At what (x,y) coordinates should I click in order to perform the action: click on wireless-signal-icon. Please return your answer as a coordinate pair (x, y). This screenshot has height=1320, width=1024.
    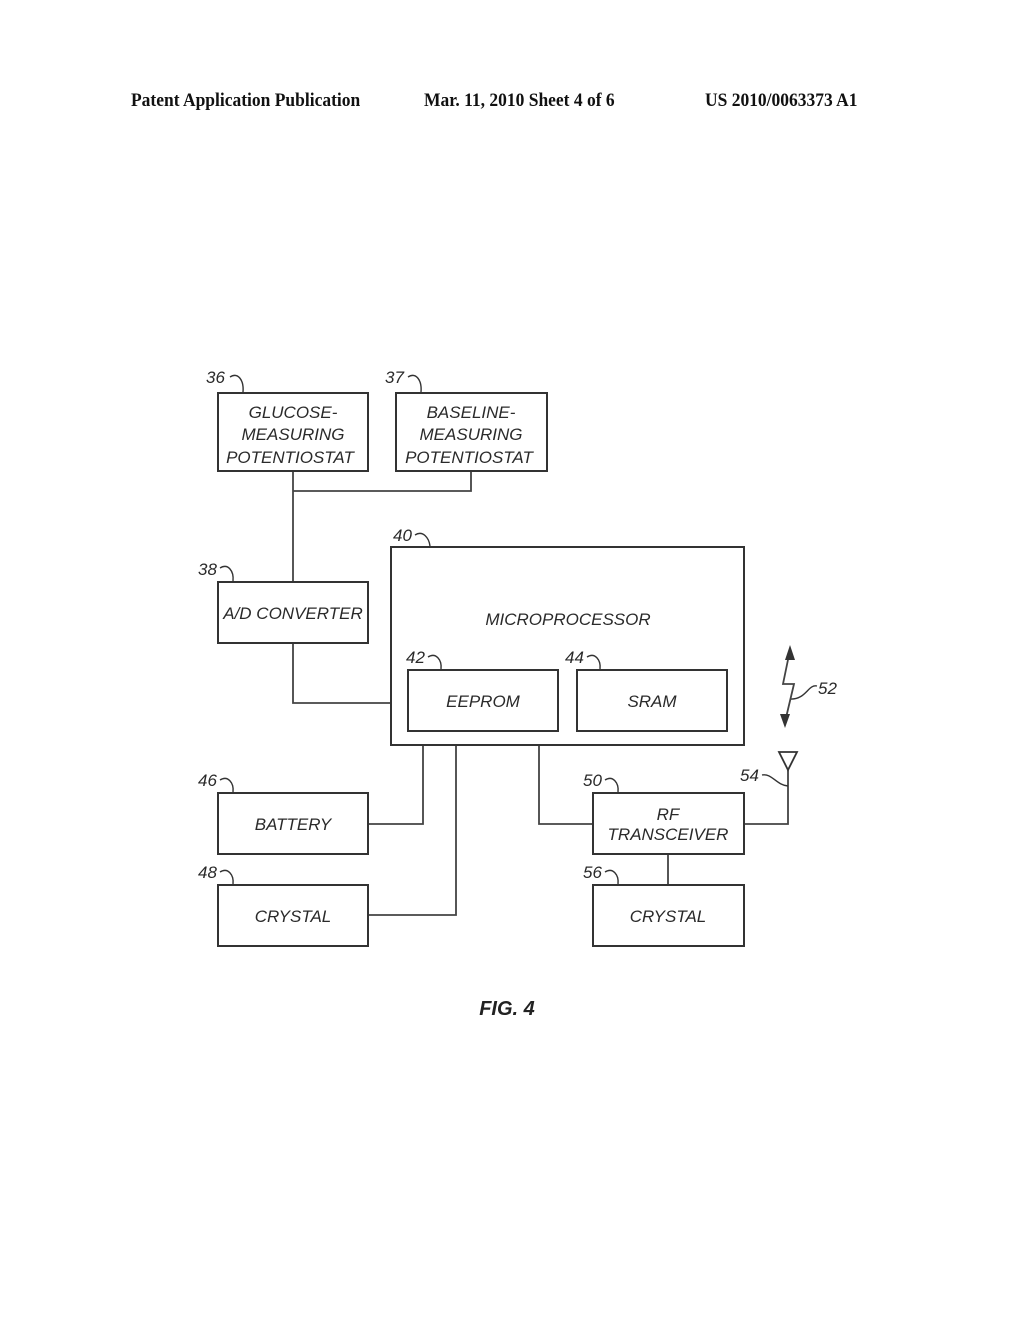
    Looking at the image, I should click on (788, 686).